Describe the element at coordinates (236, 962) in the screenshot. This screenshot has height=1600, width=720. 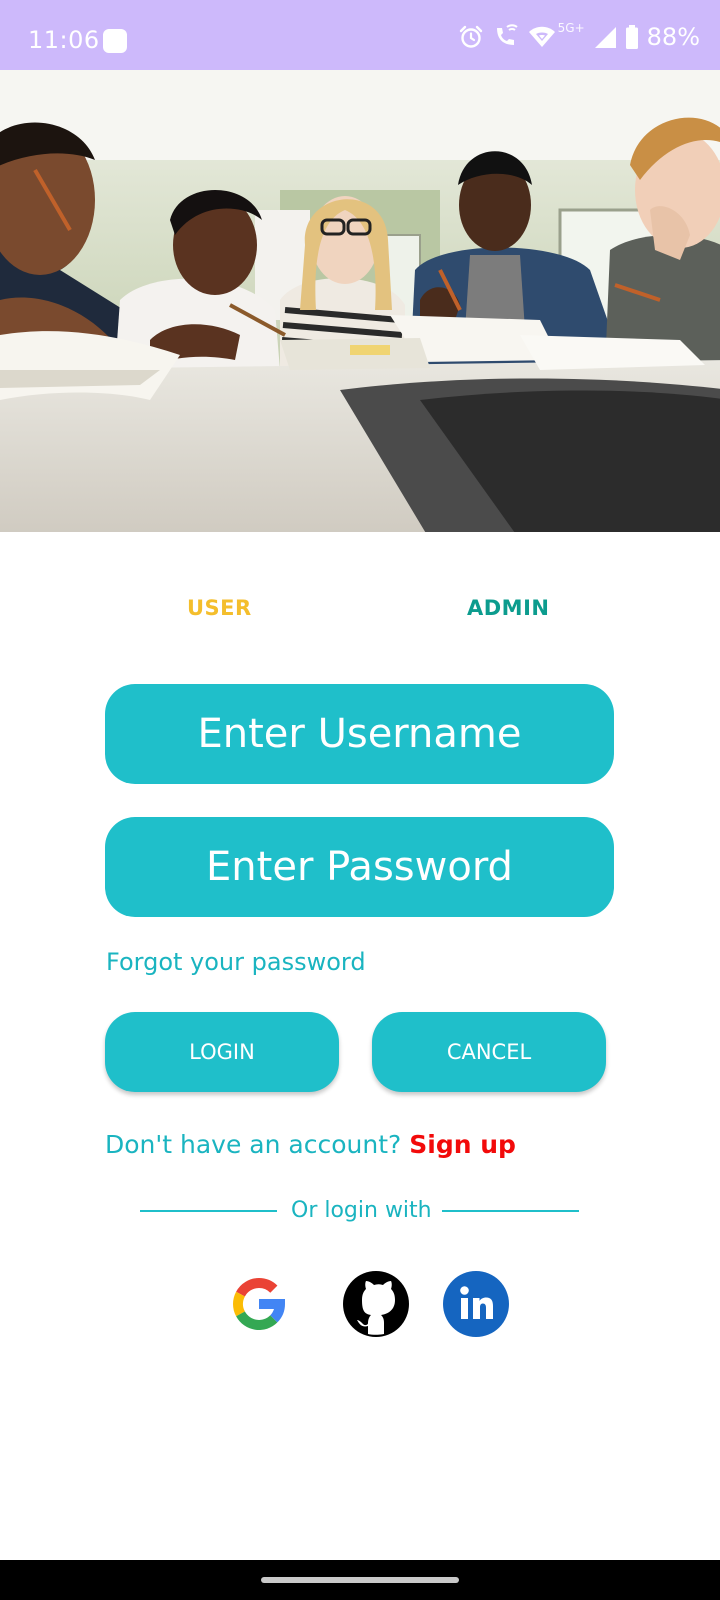
I see `forgot-password-link: Forgot your password` at that location.